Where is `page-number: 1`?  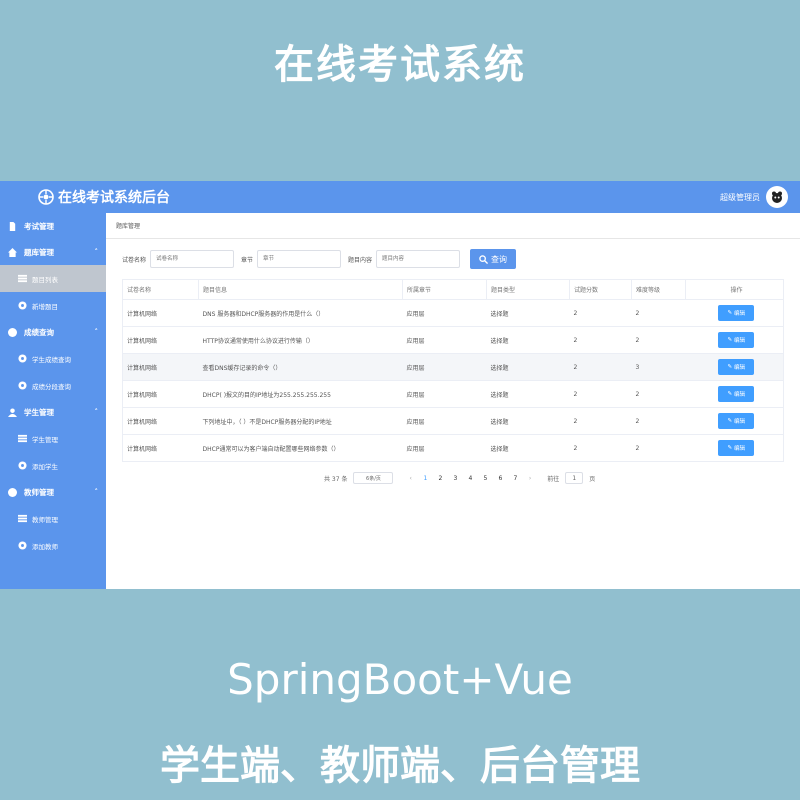
page-number: 1 is located at coordinates (425, 478).